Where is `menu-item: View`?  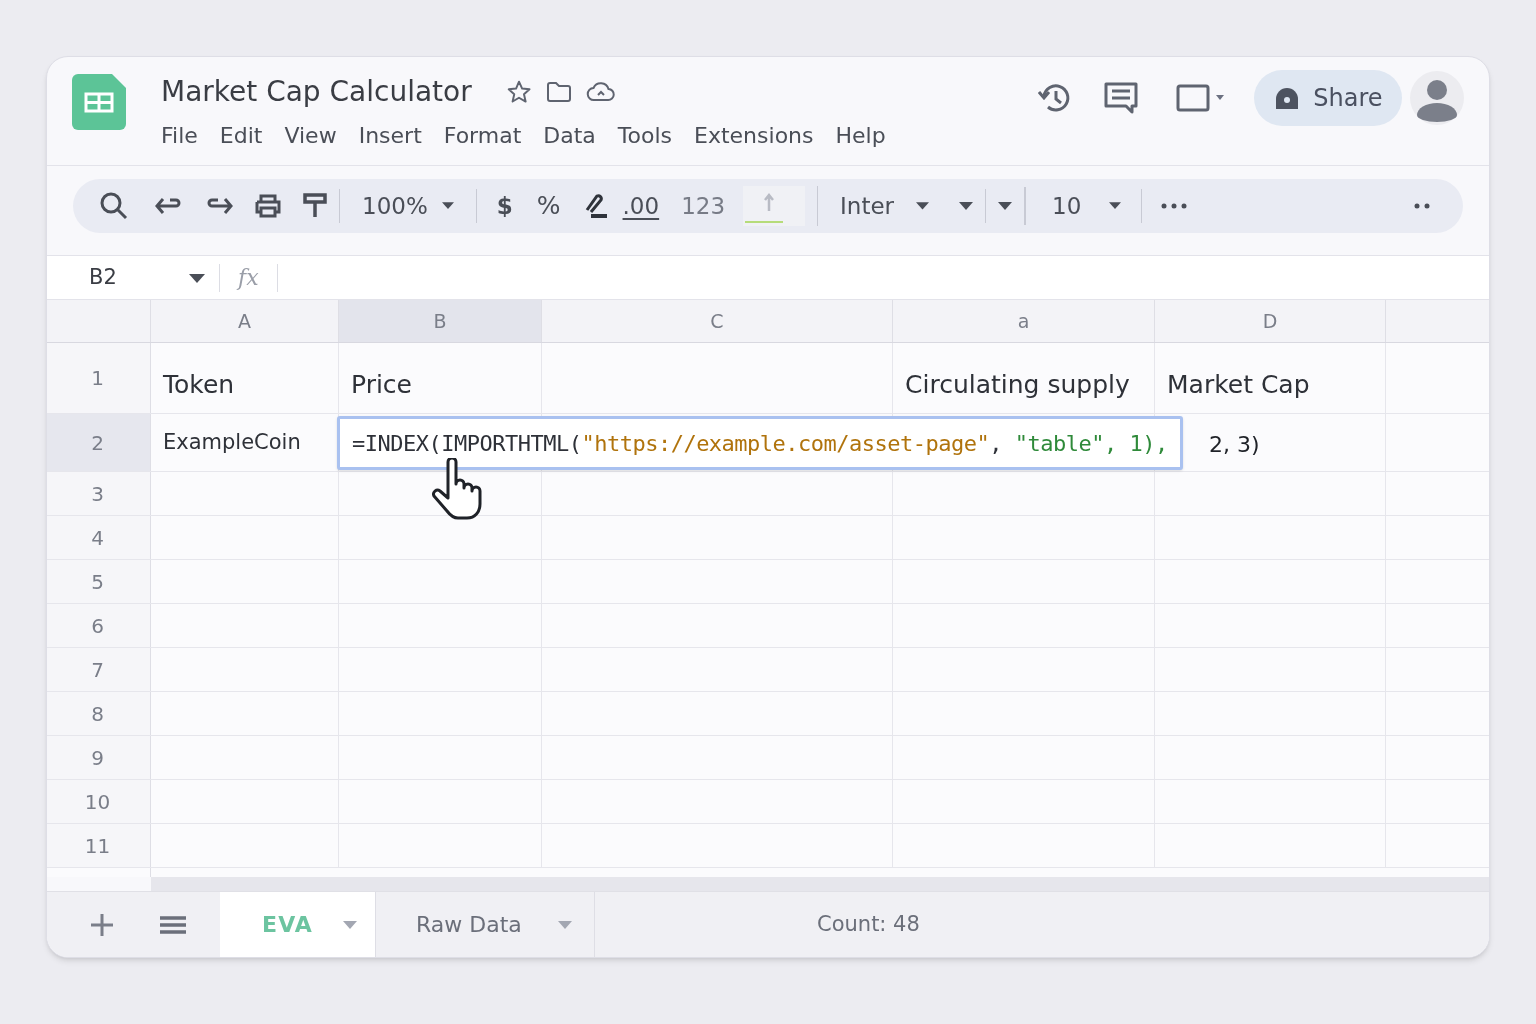
menu-item: View is located at coordinates (310, 135).